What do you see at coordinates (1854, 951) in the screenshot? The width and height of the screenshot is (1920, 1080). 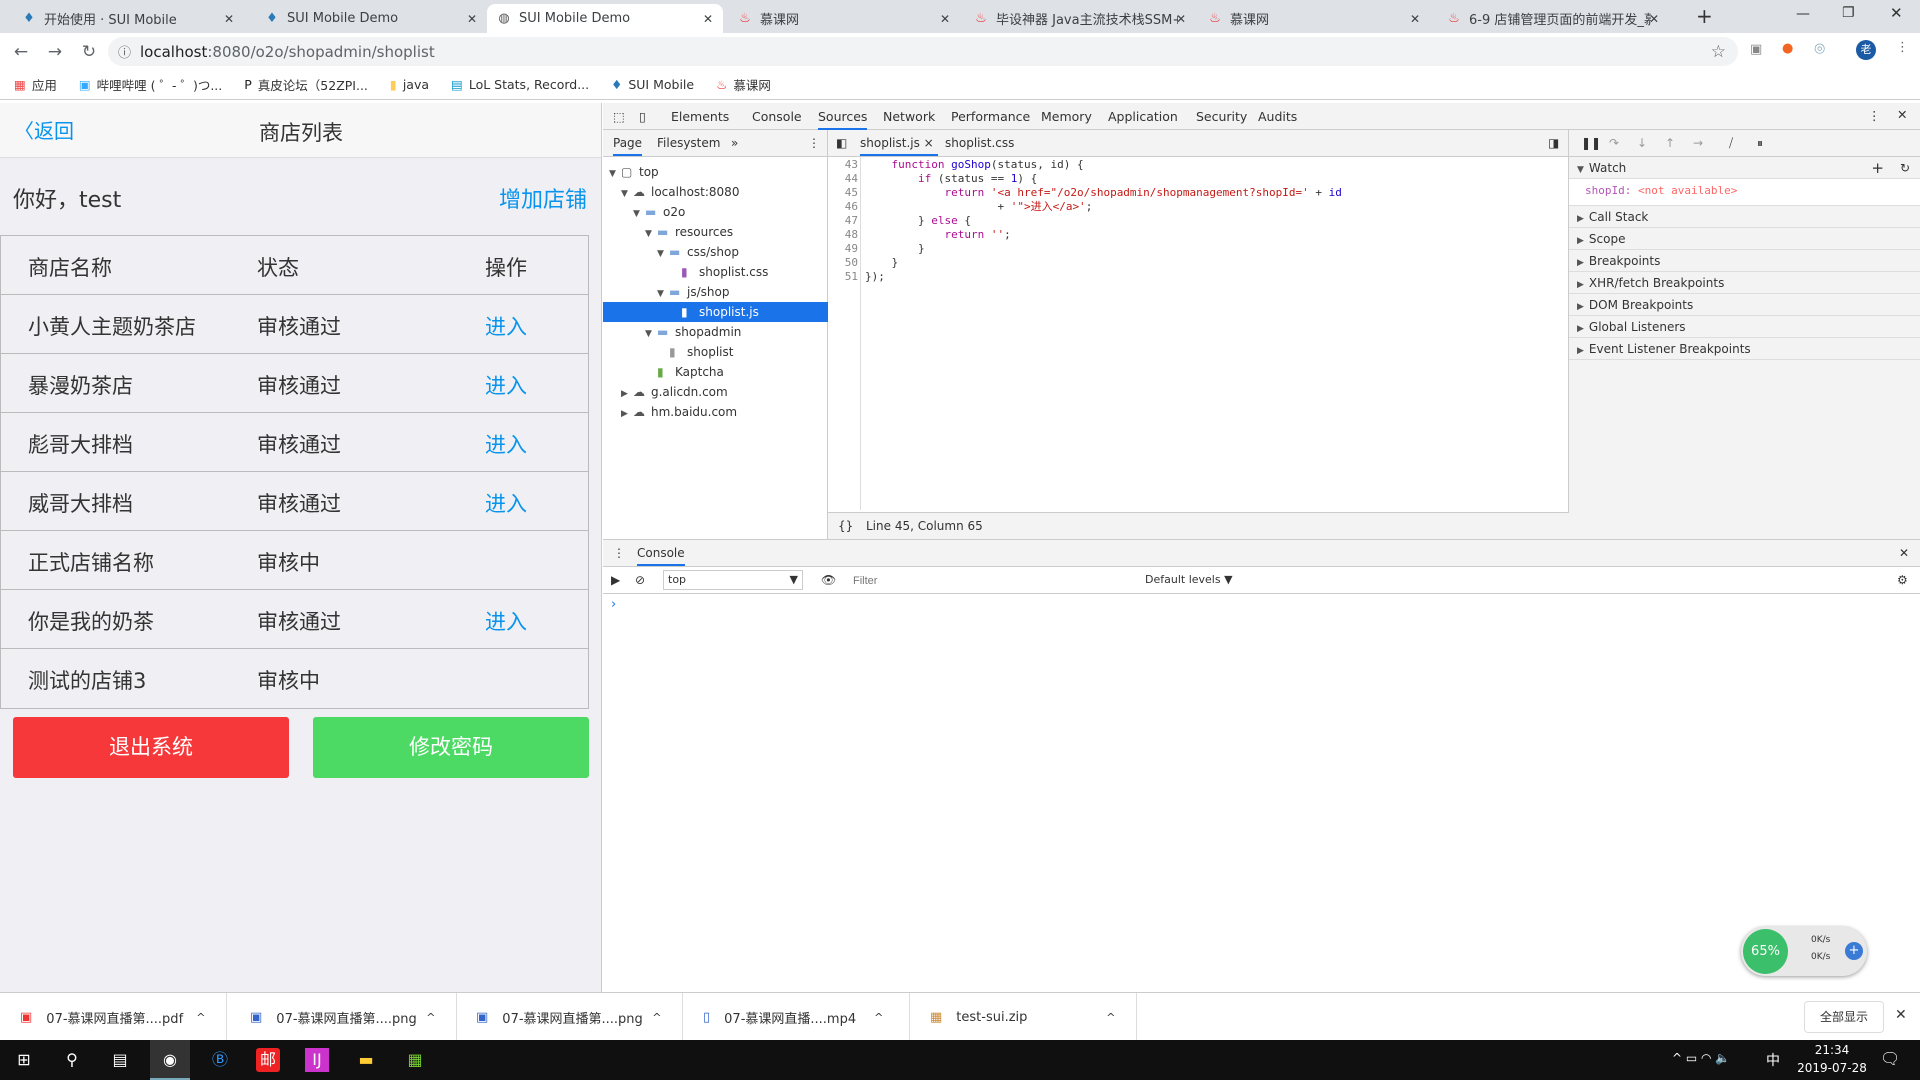 I see `plus-icon: +` at bounding box center [1854, 951].